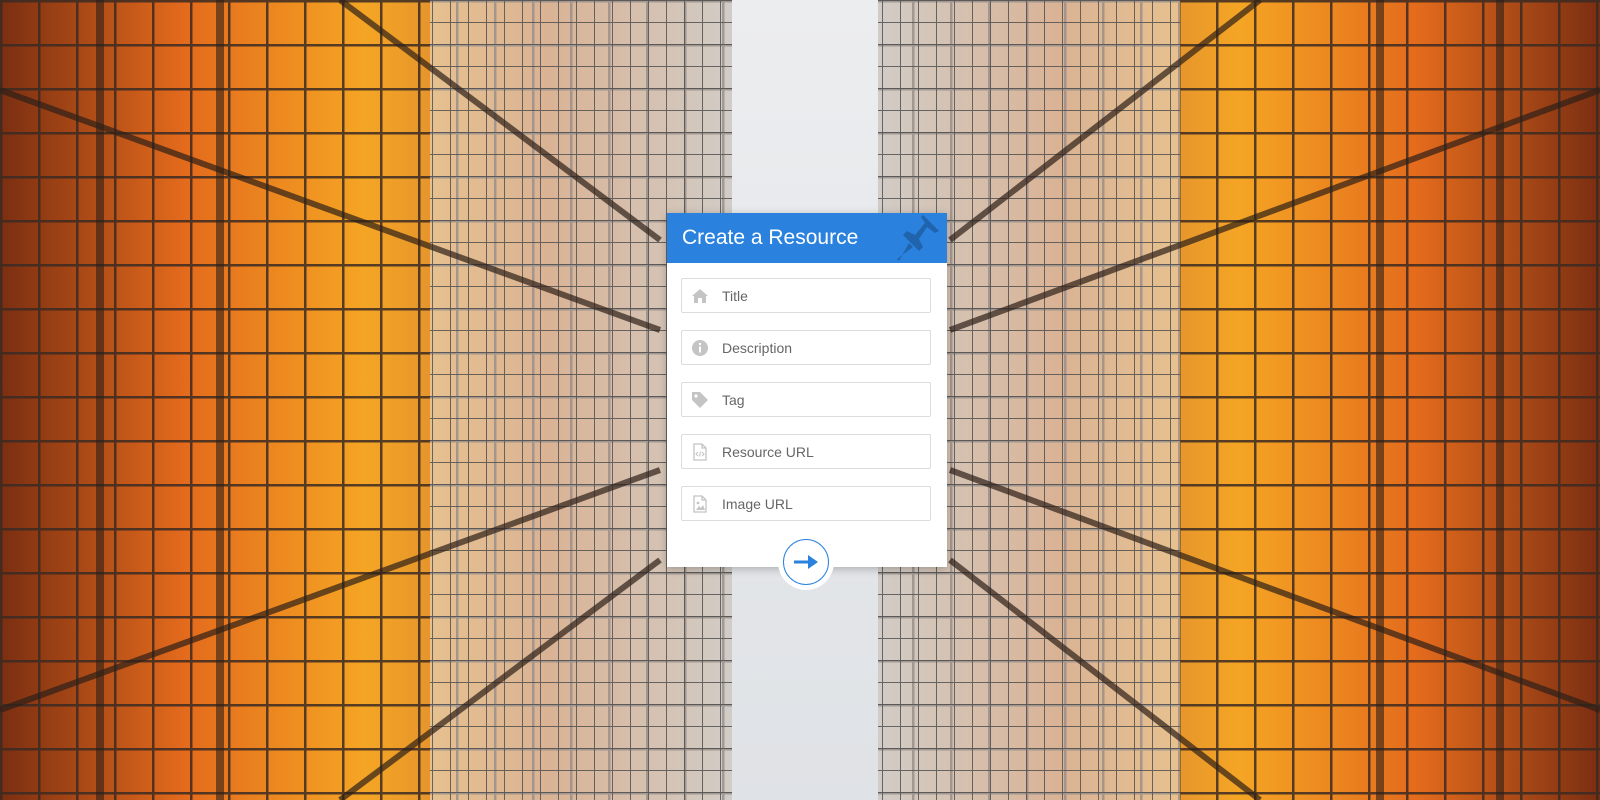 Image resolution: width=1600 pixels, height=800 pixels. I want to click on arrow-right-icon, so click(806, 562).